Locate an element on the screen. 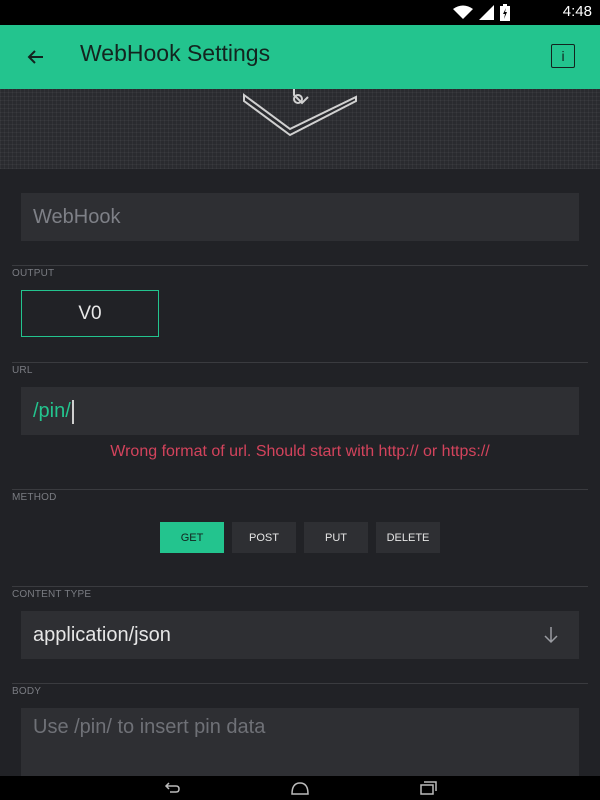  content-type-label: CONTENT TYPE is located at coordinates (52, 594).